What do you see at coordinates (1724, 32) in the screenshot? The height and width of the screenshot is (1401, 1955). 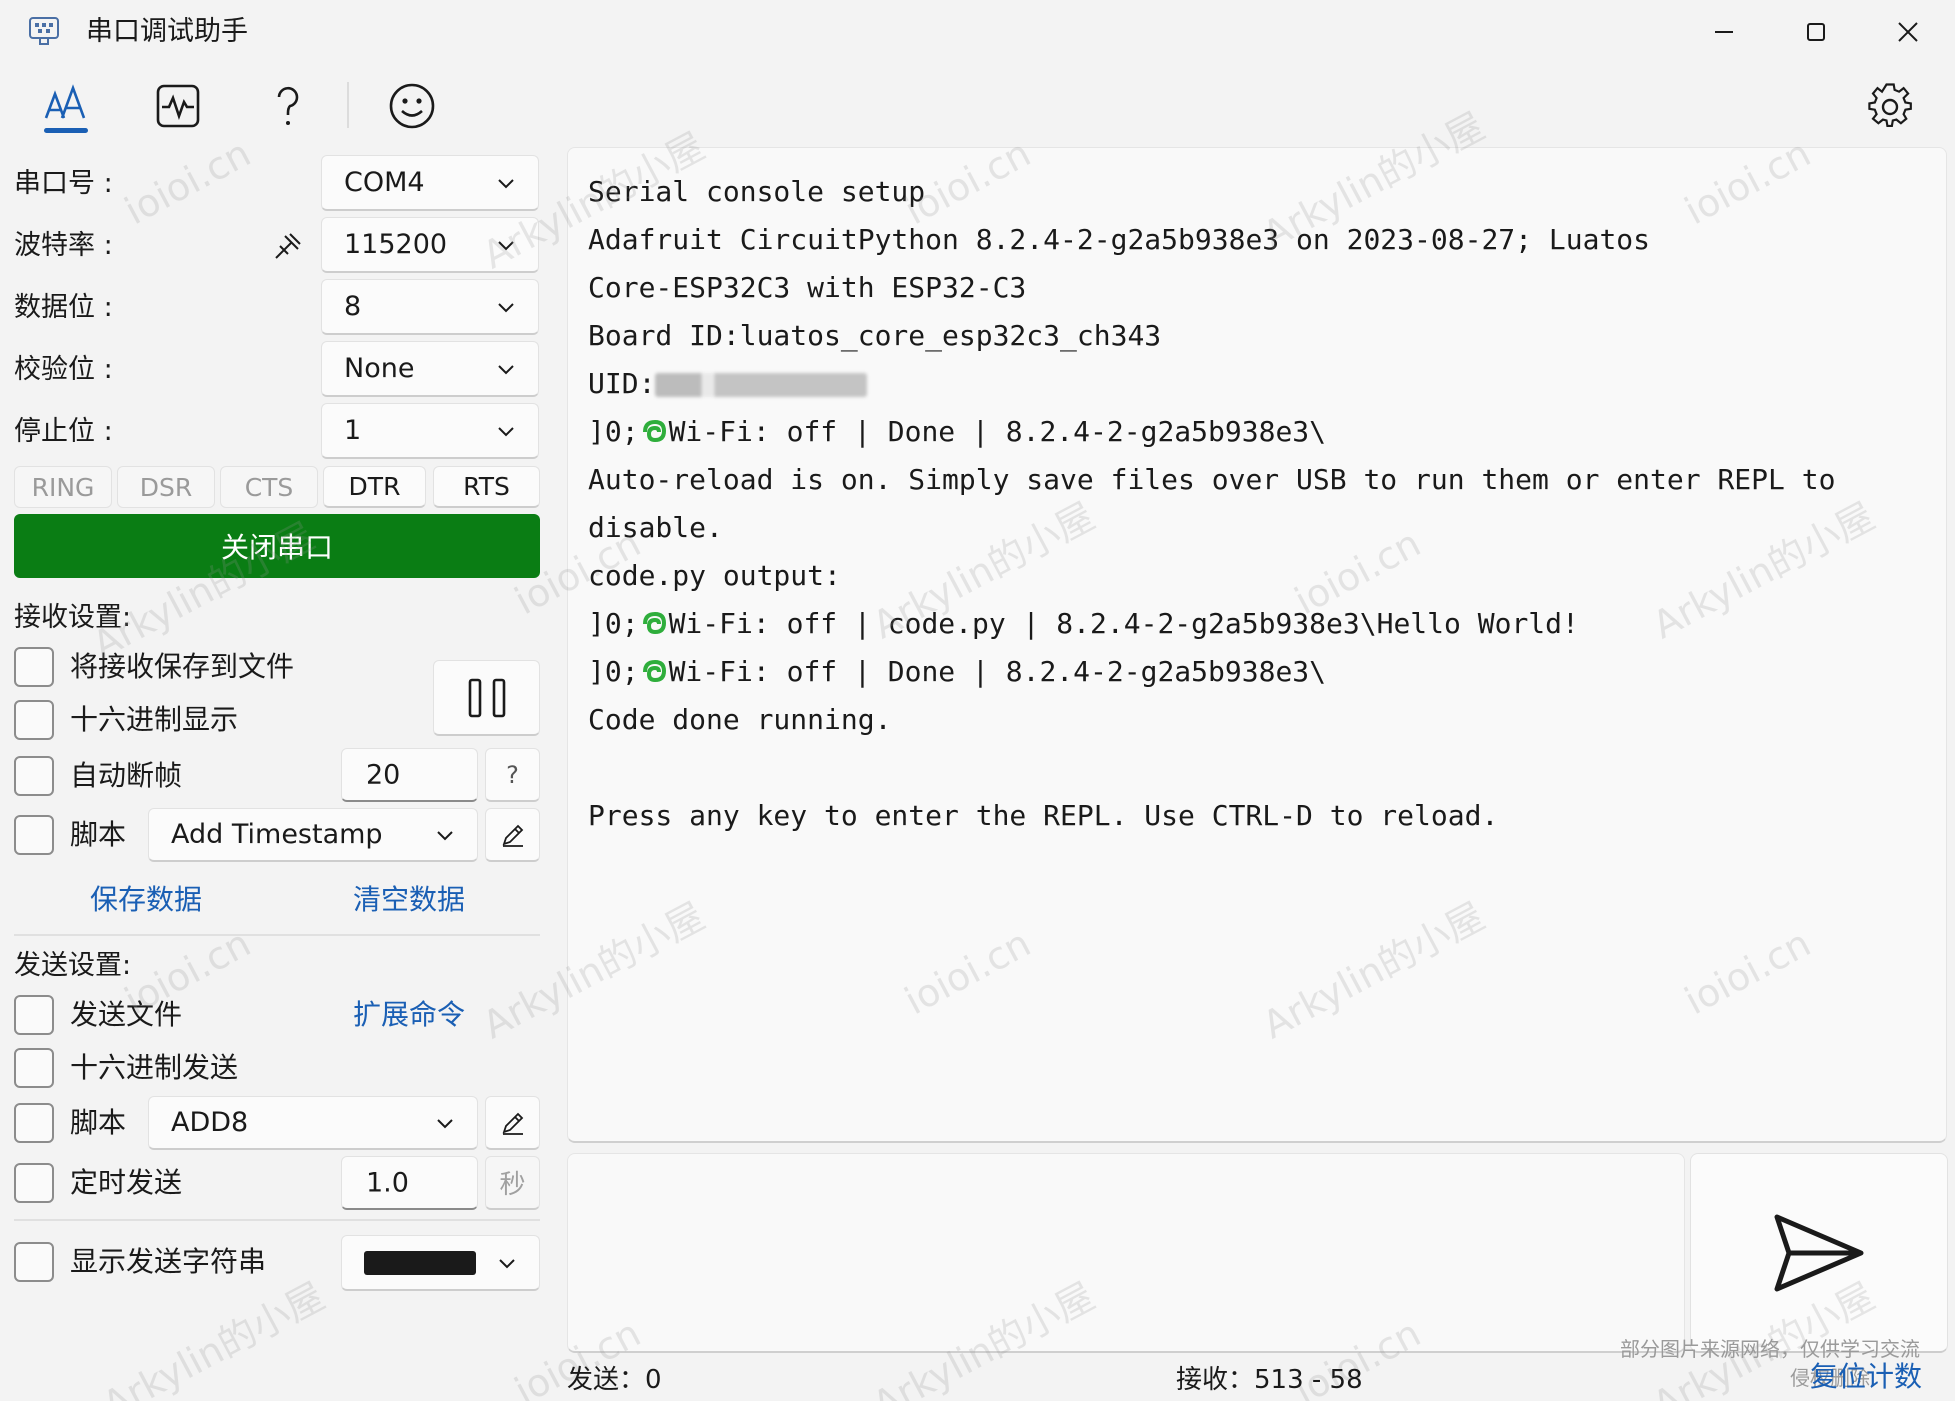 I see `minimize-button` at bounding box center [1724, 32].